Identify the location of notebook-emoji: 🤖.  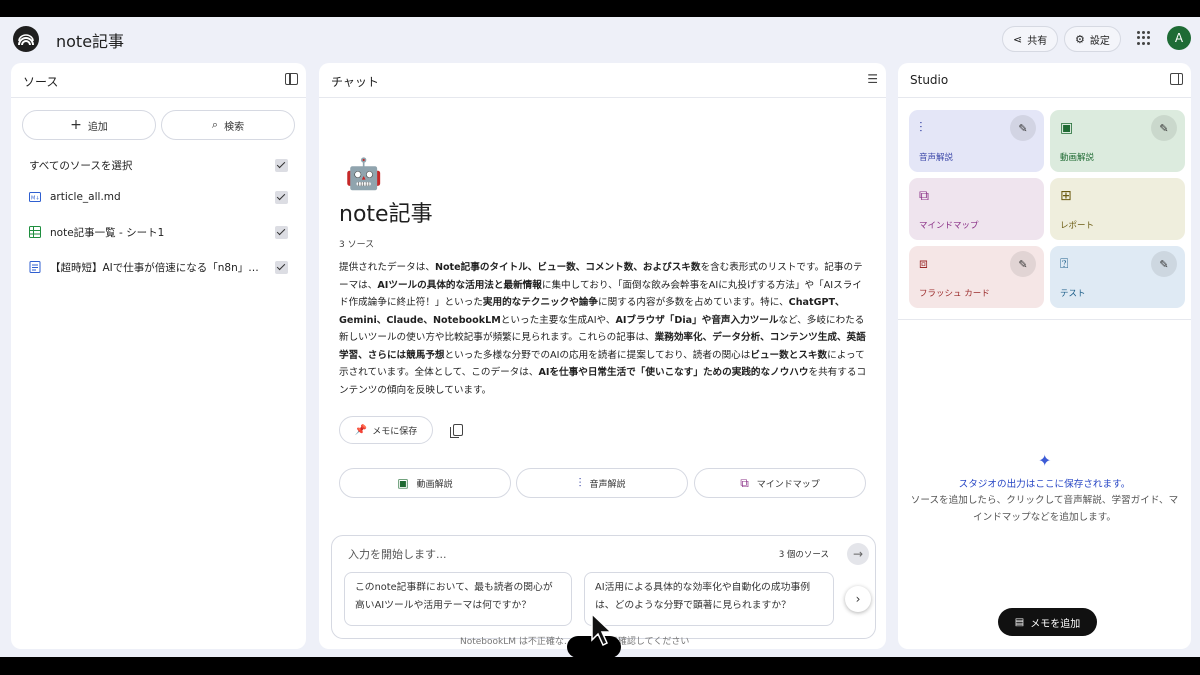
(364, 174).